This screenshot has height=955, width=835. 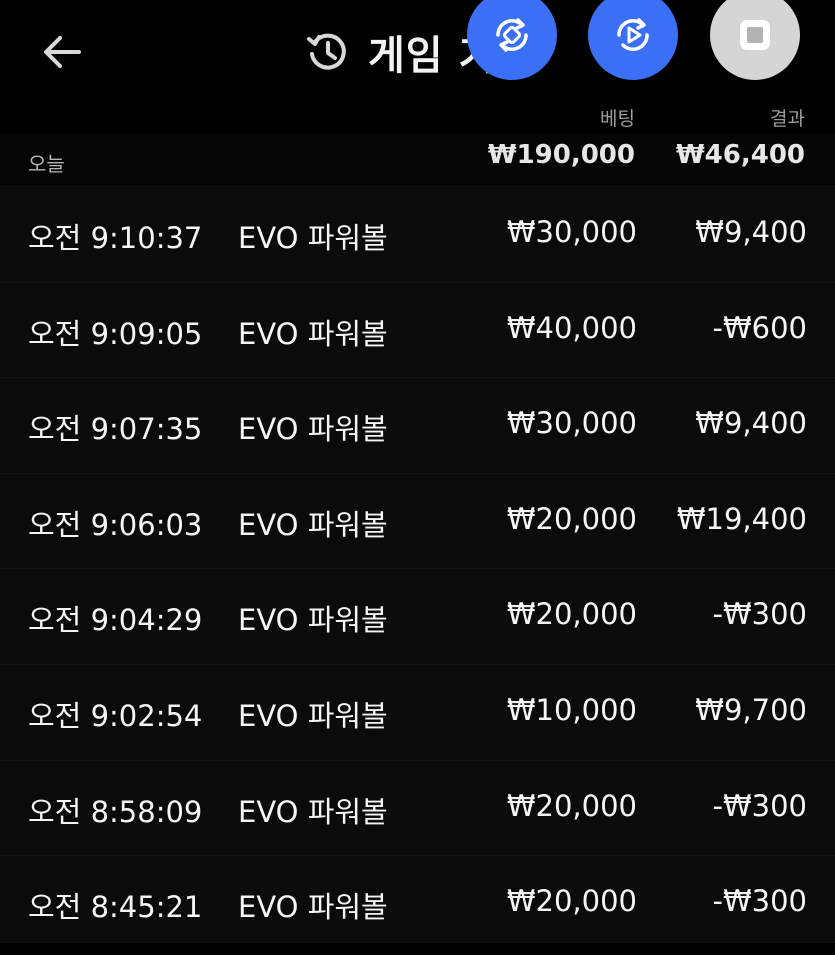 What do you see at coordinates (760, 327) in the screenshot?
I see `row-result: -₩600` at bounding box center [760, 327].